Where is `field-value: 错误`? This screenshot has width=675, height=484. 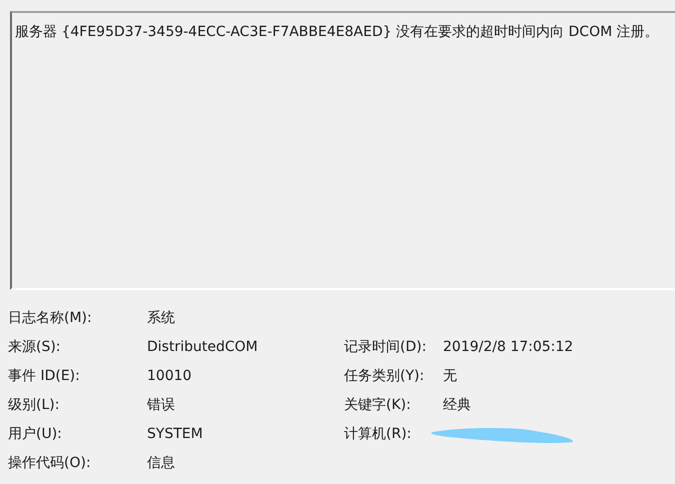 field-value: 错误 is located at coordinates (161, 405).